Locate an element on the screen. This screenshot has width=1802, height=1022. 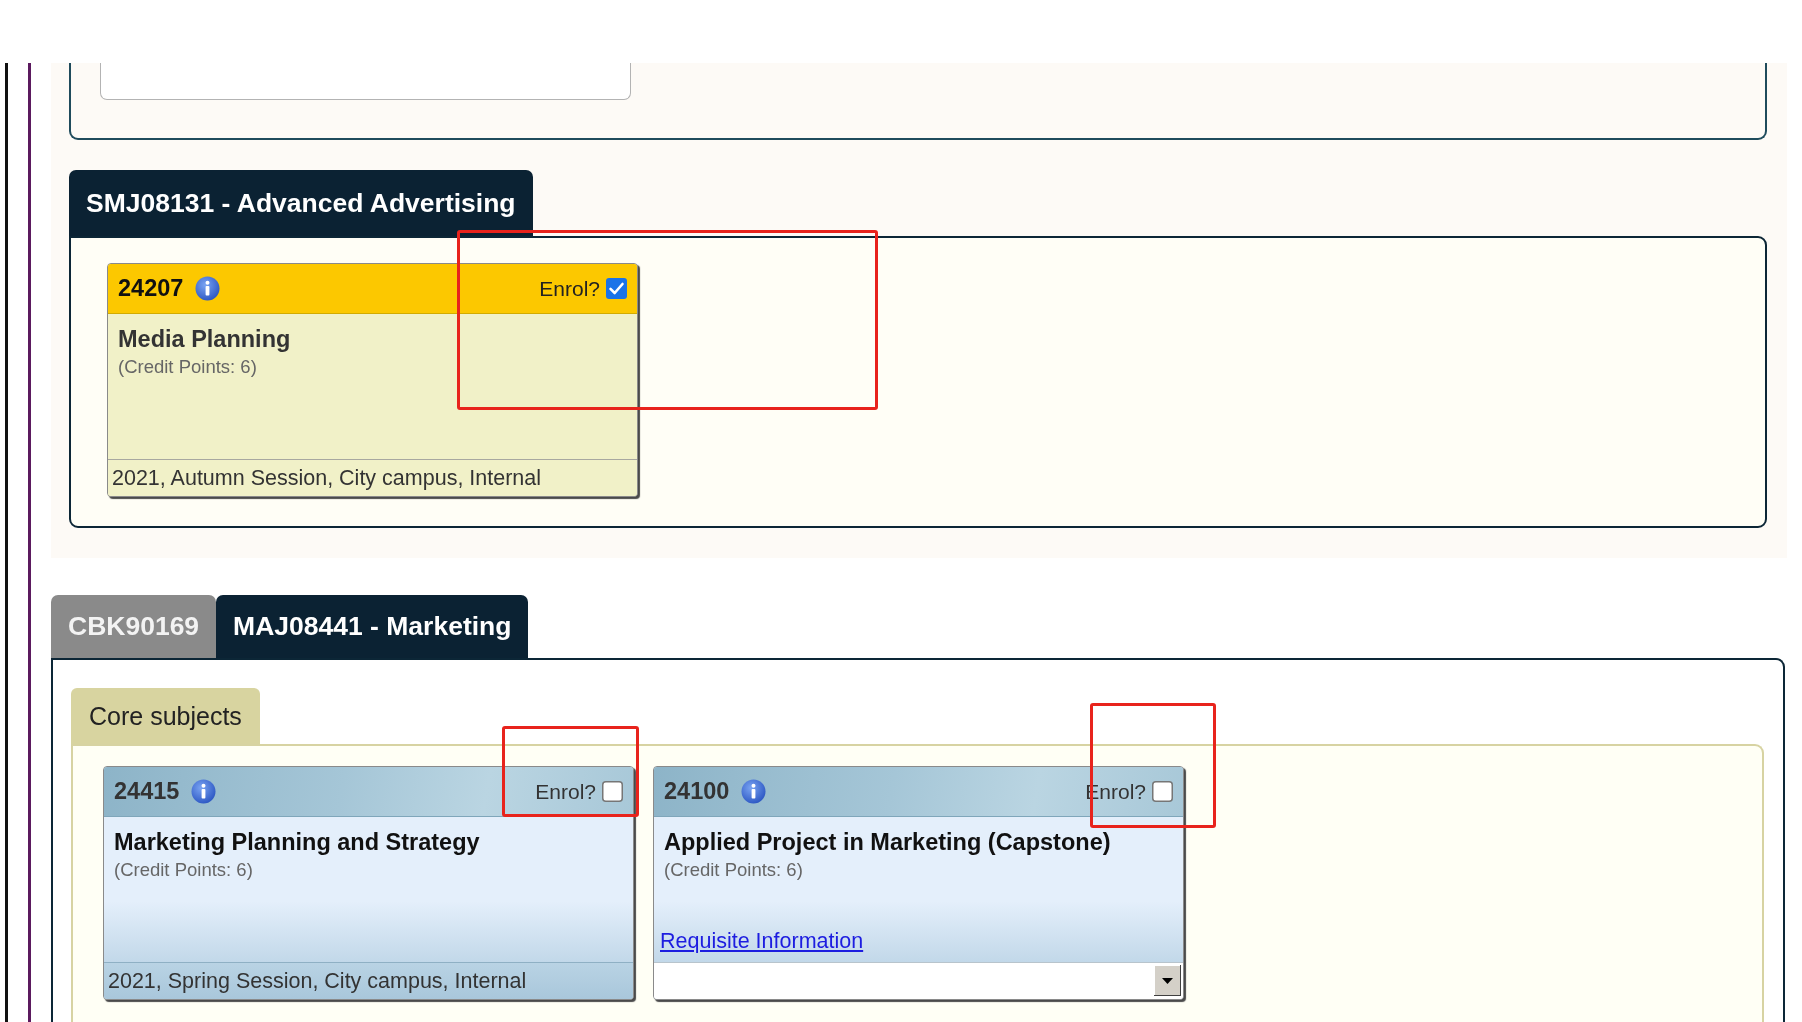
input-field is located at coordinates (365, 81).